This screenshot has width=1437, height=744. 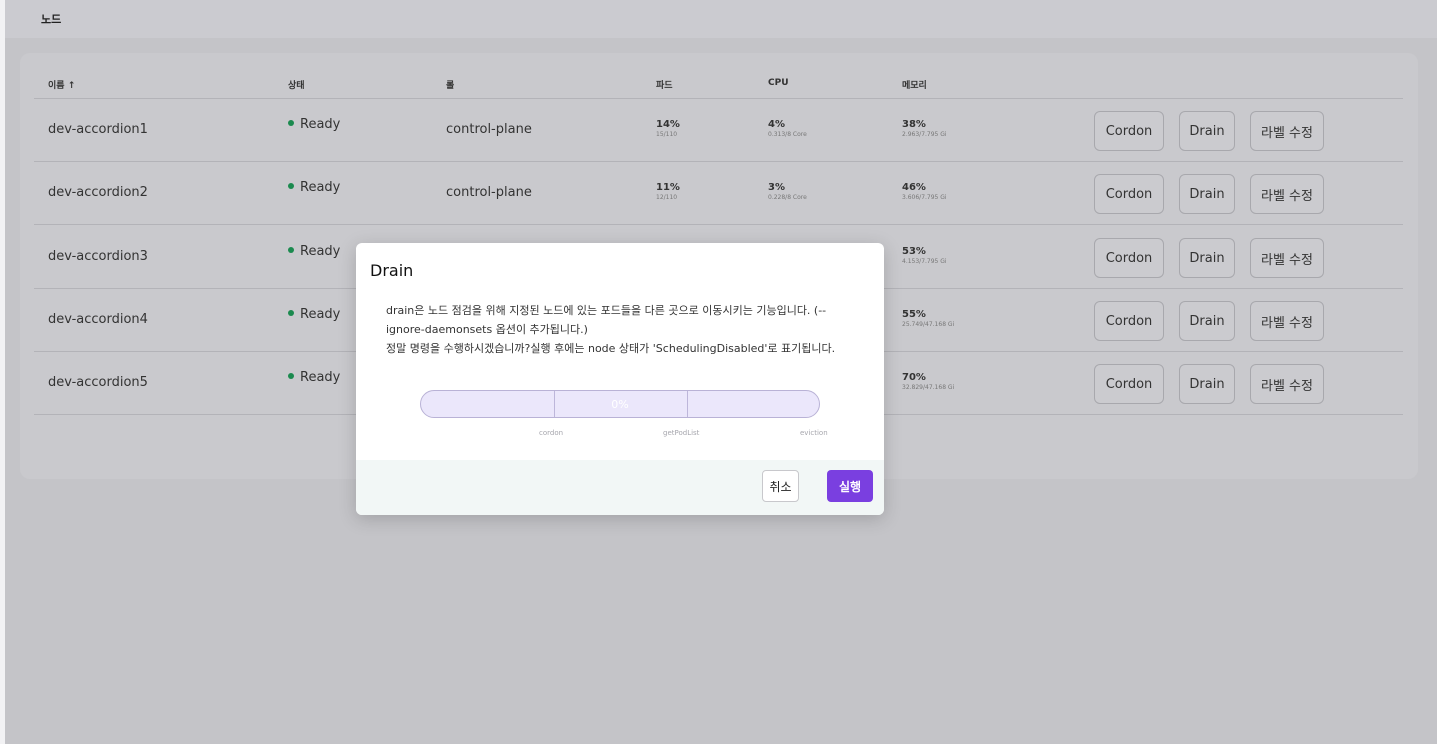 I want to click on cpu-usage-percent: 3%, so click(x=776, y=187).